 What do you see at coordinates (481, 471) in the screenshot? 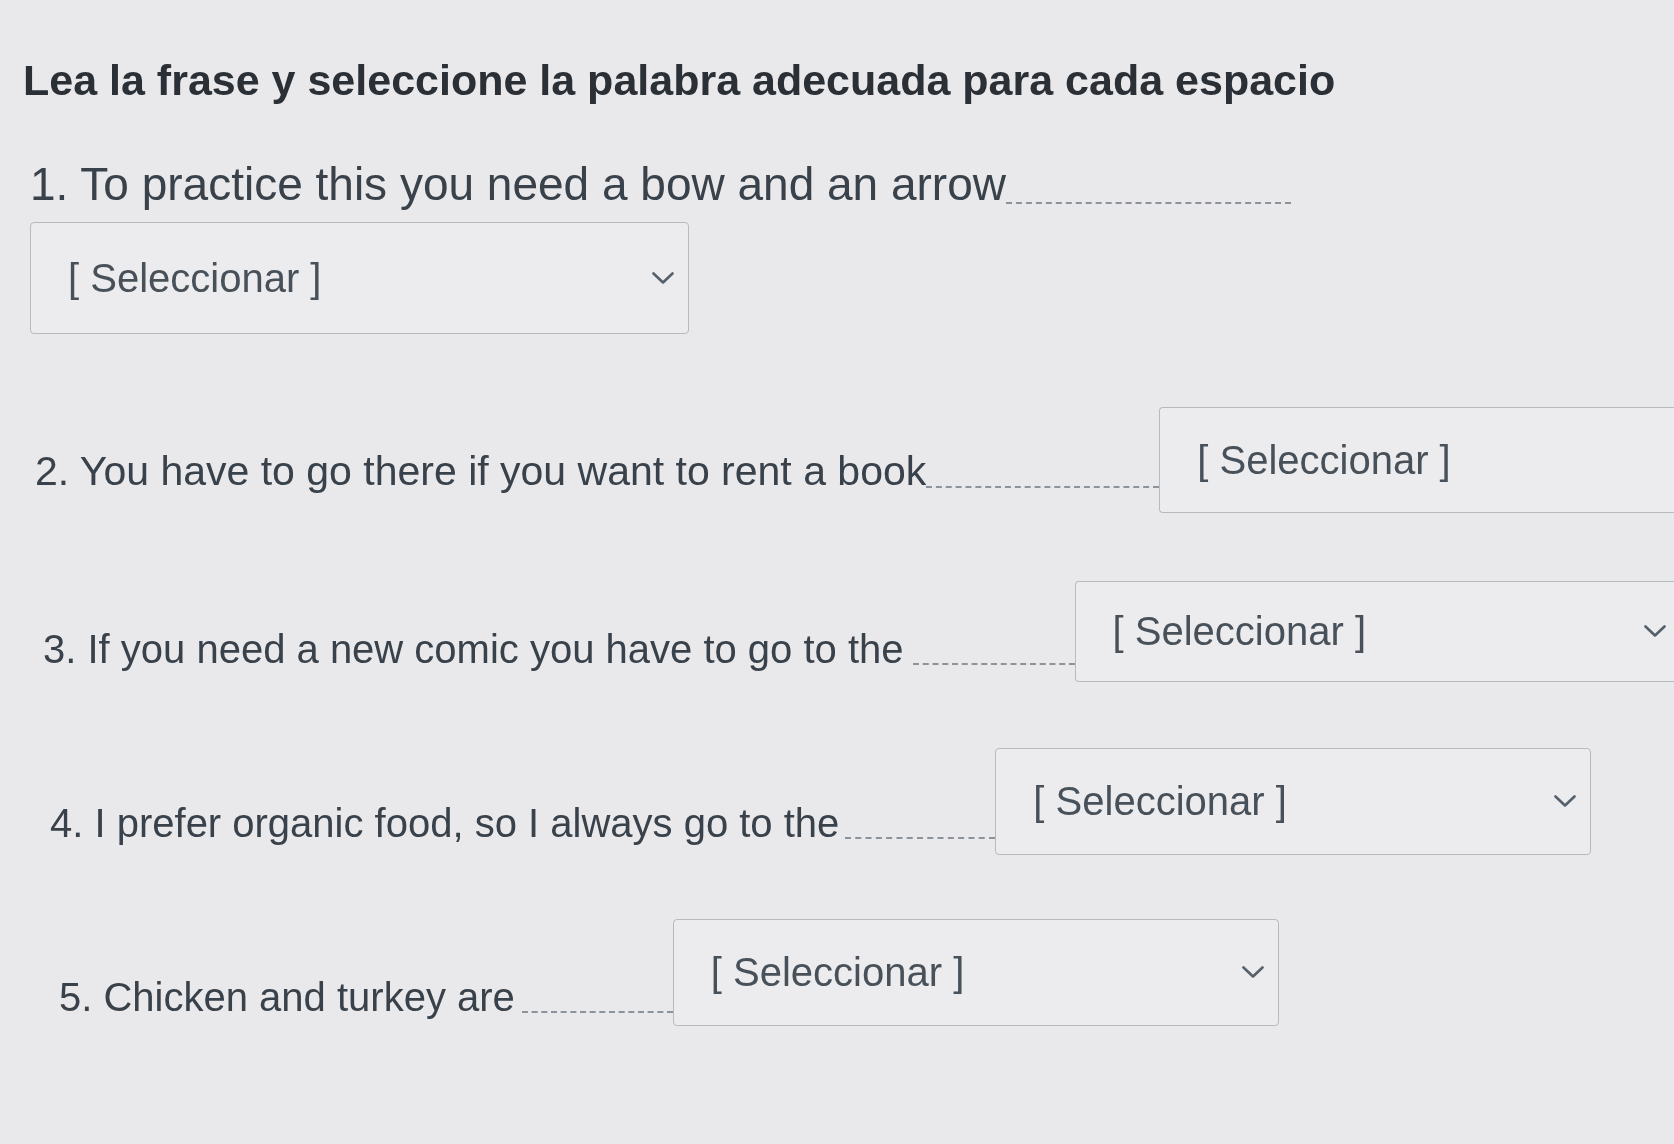
I see `question-text: 2. You have to go there if you want to rent a book` at bounding box center [481, 471].